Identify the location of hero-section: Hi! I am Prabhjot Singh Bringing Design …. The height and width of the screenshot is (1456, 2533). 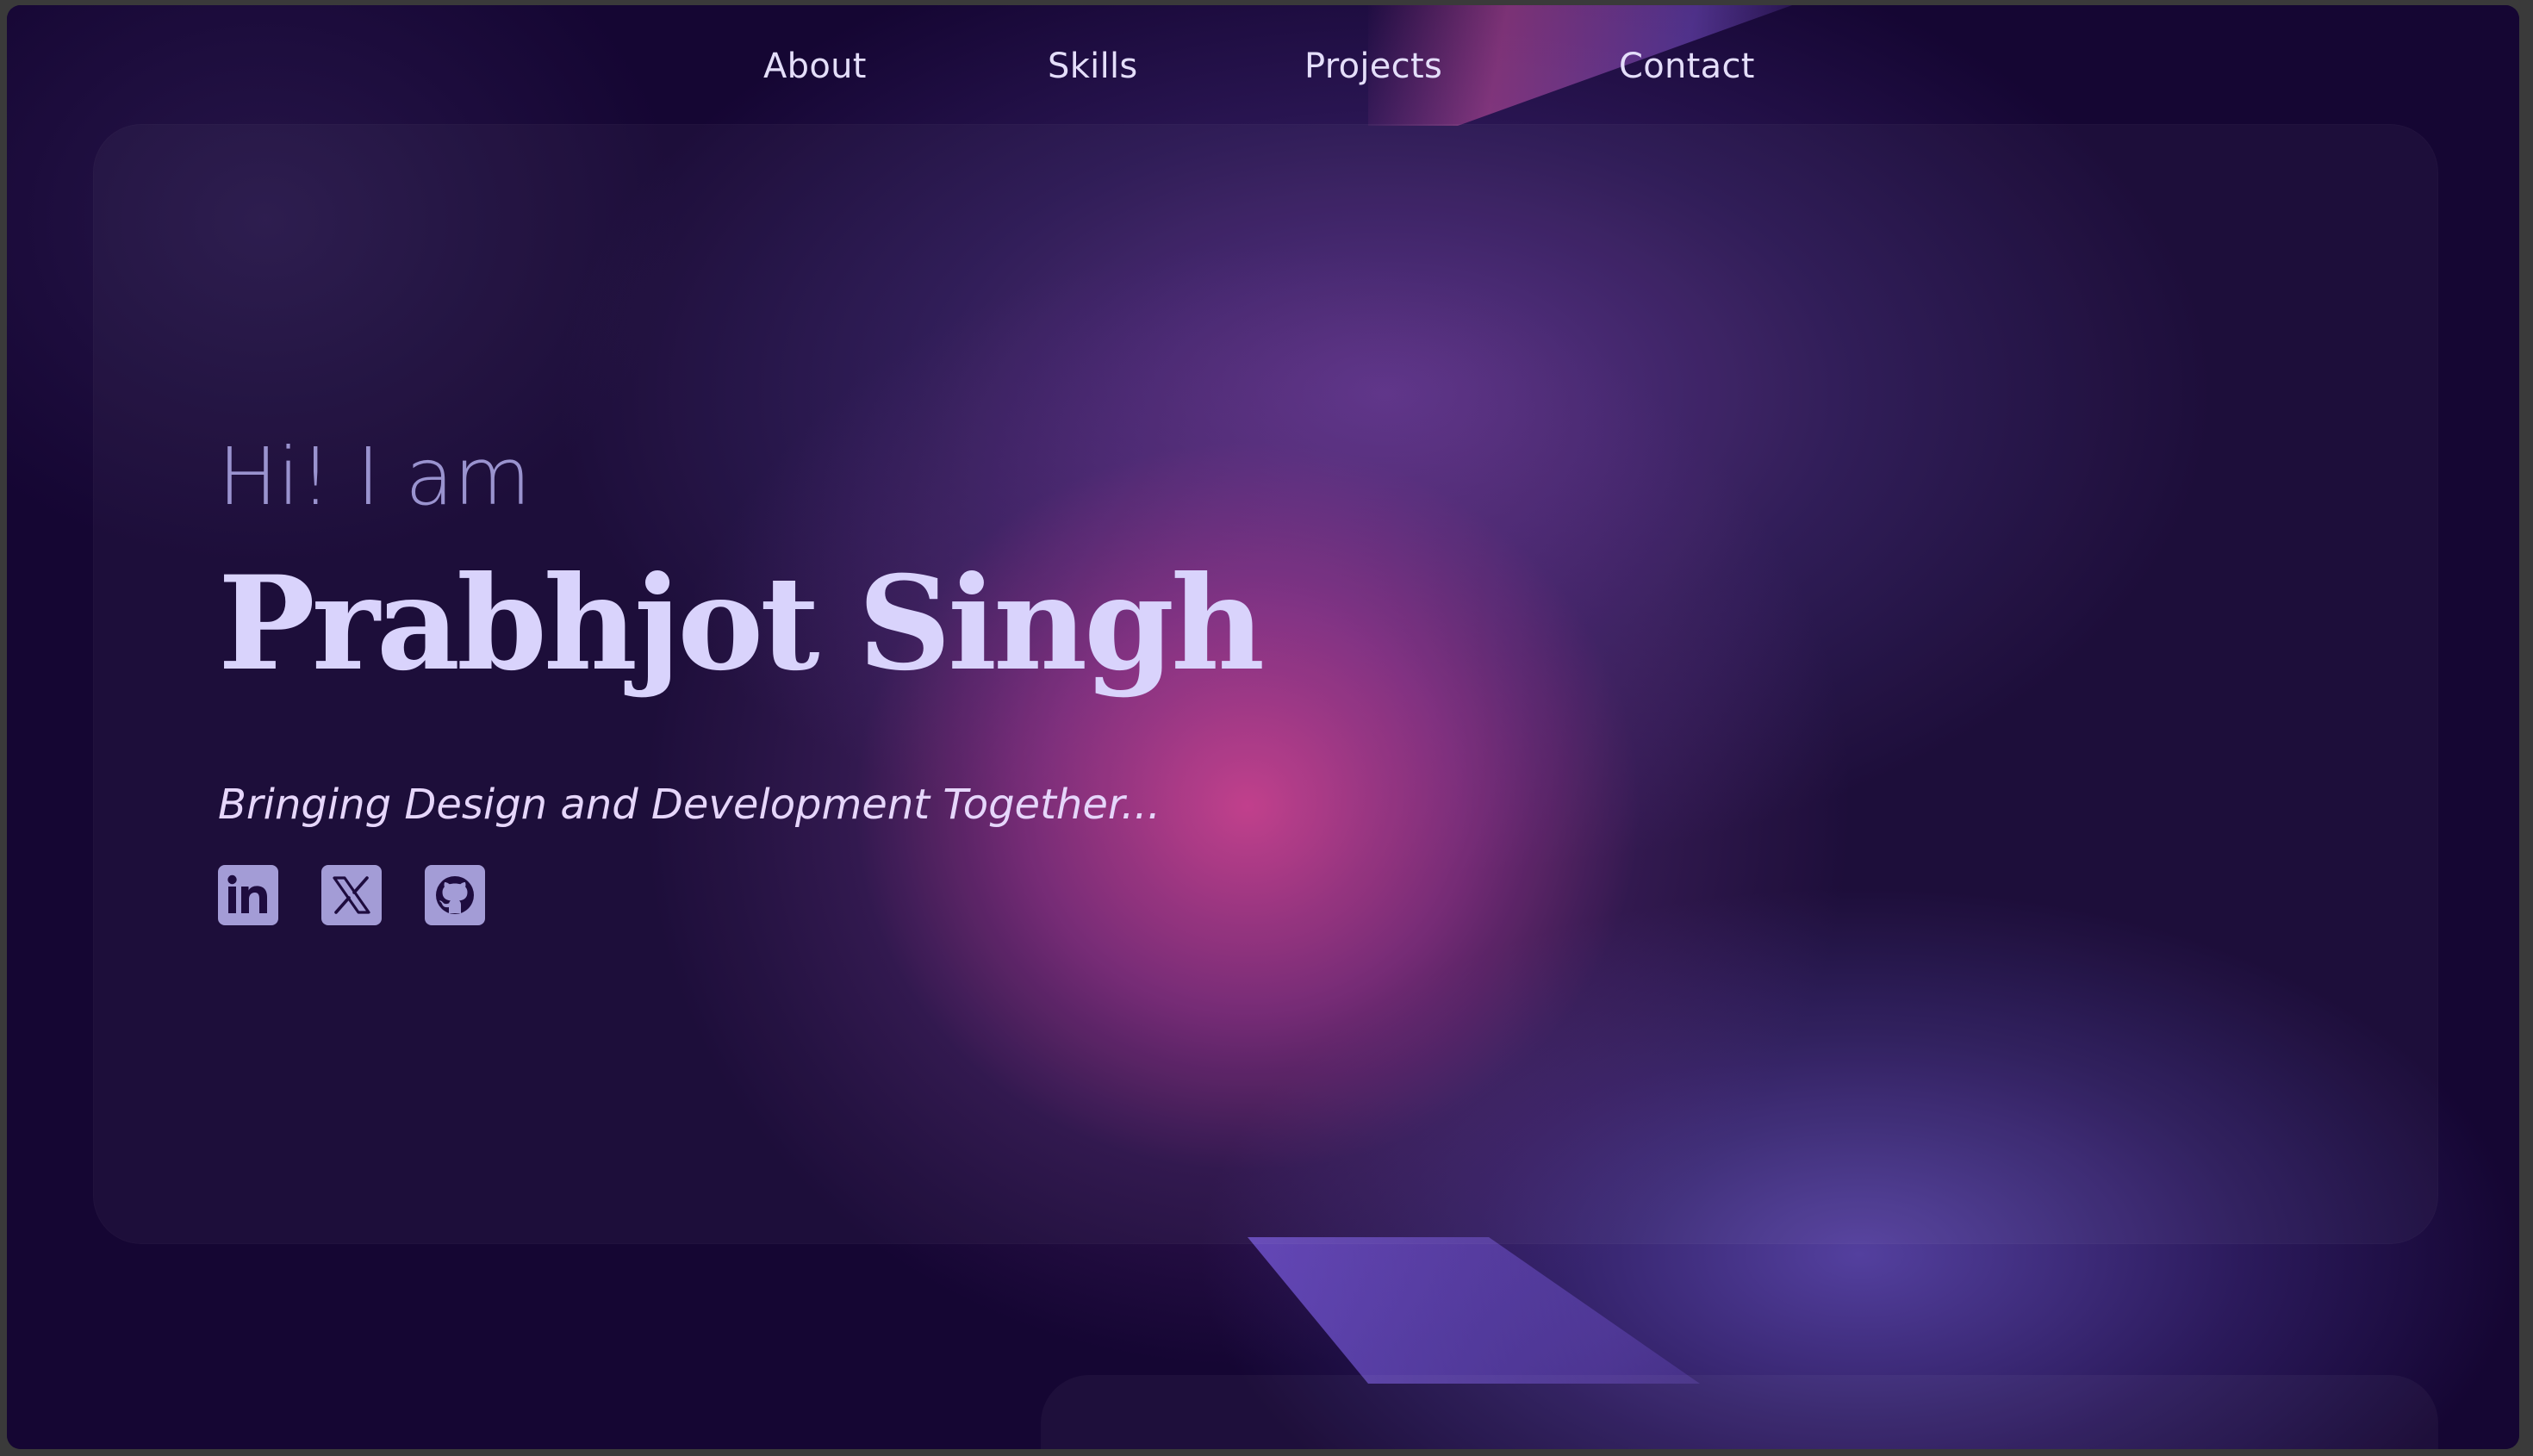
(741, 676).